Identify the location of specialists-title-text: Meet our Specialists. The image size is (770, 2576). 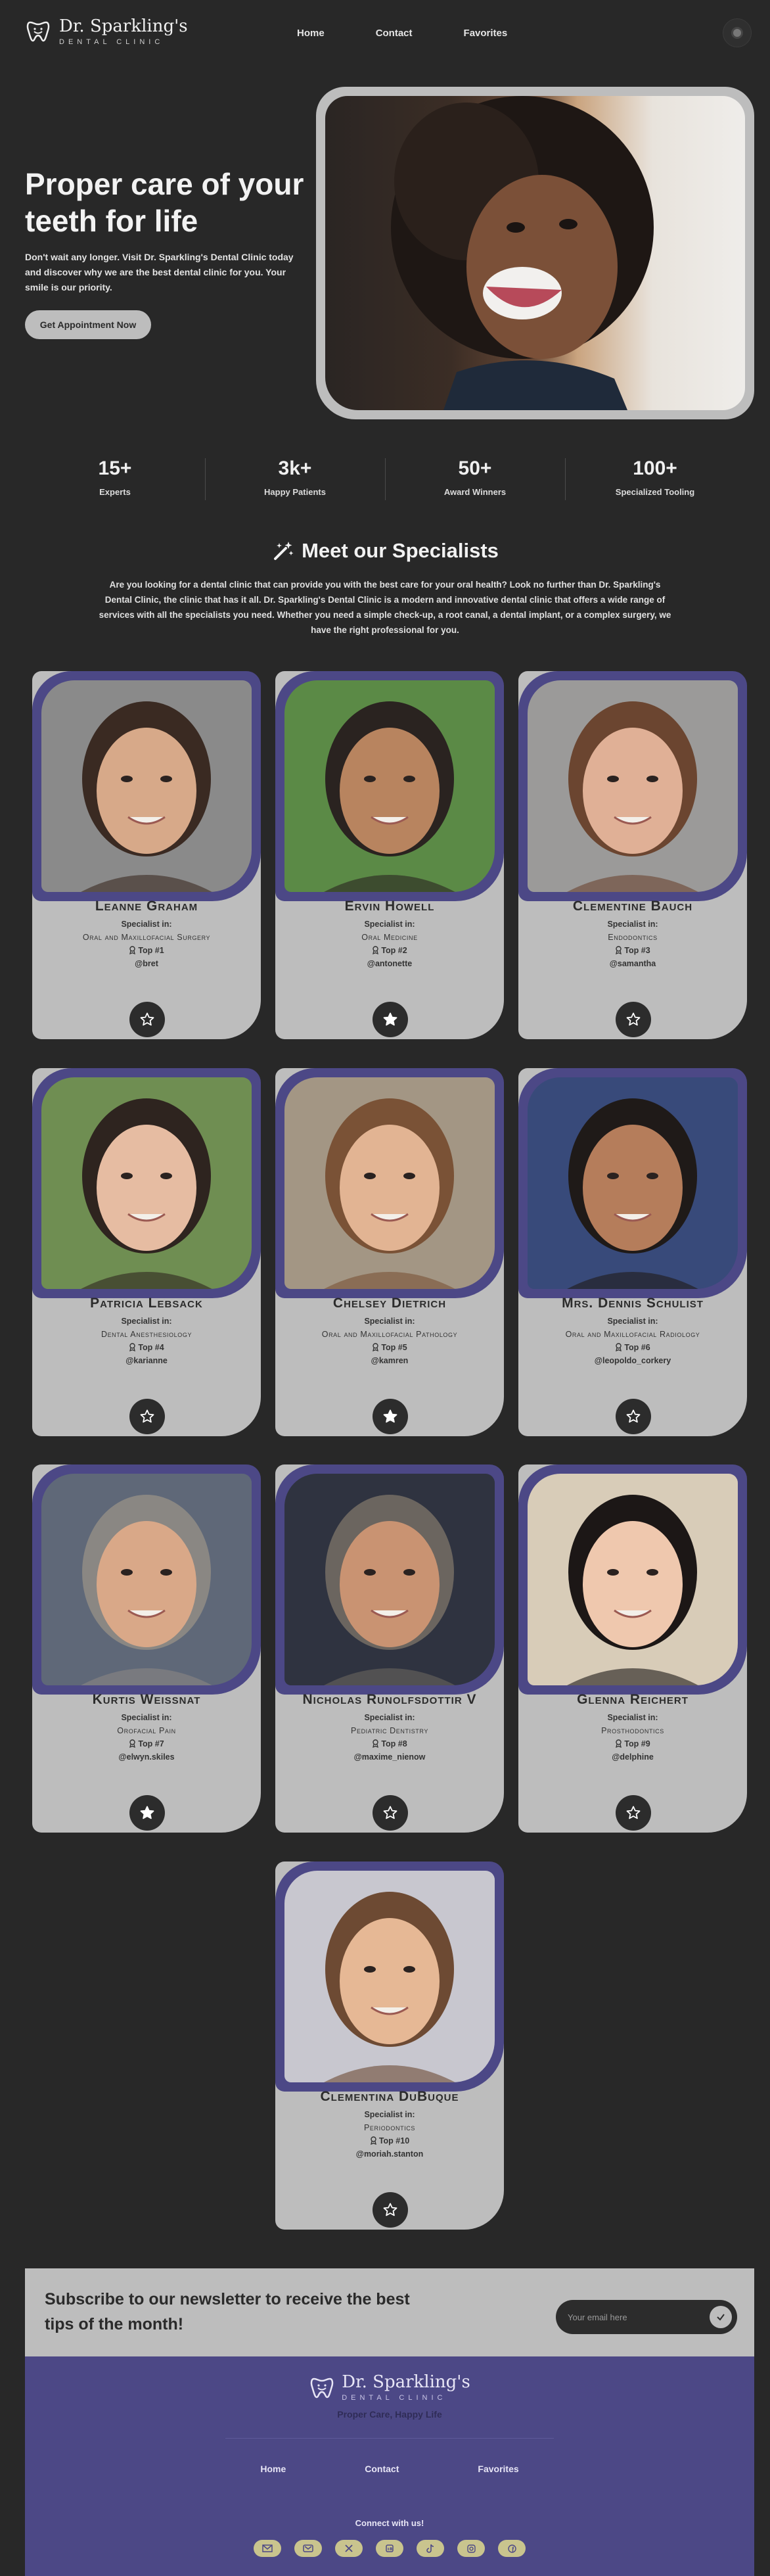
(400, 550).